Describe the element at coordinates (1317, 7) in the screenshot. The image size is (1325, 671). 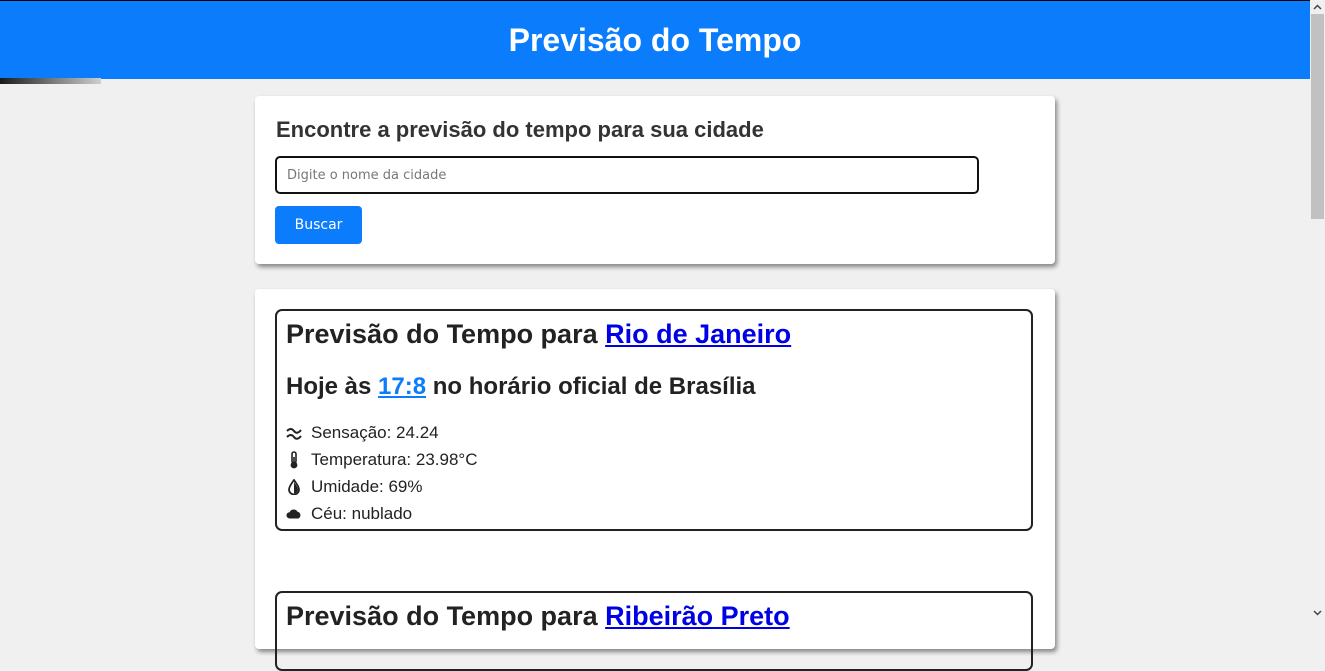
I see `scroll-up-arrow-icon` at that location.